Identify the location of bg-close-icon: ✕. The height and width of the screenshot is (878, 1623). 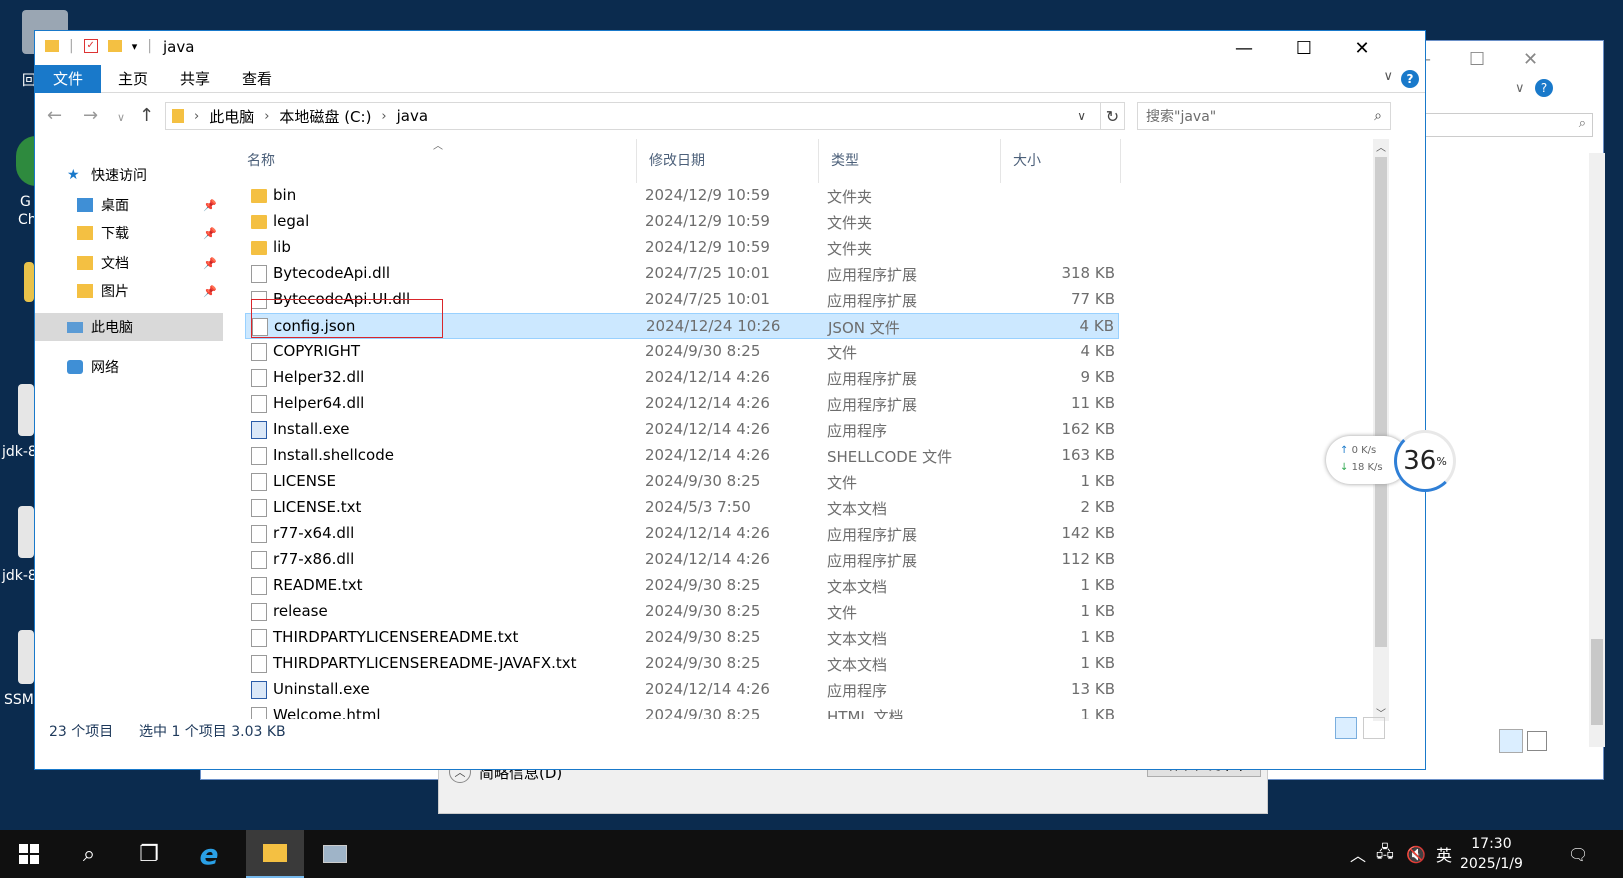
(1530, 59).